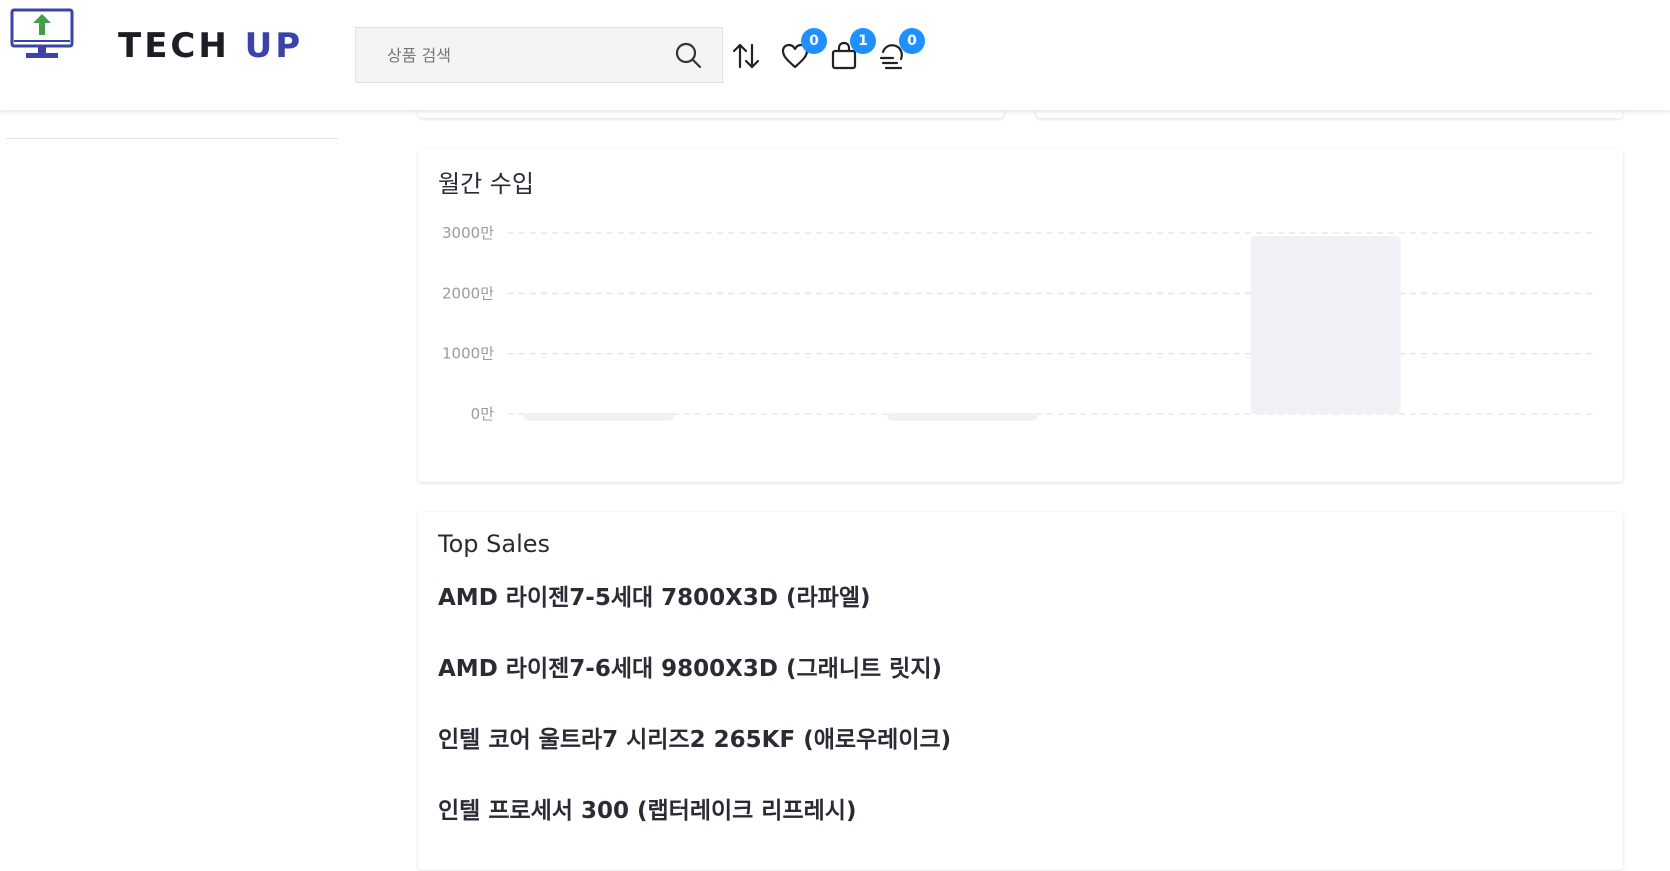  What do you see at coordinates (483, 414) in the screenshot?
I see `y-tick-label: 0만` at bounding box center [483, 414].